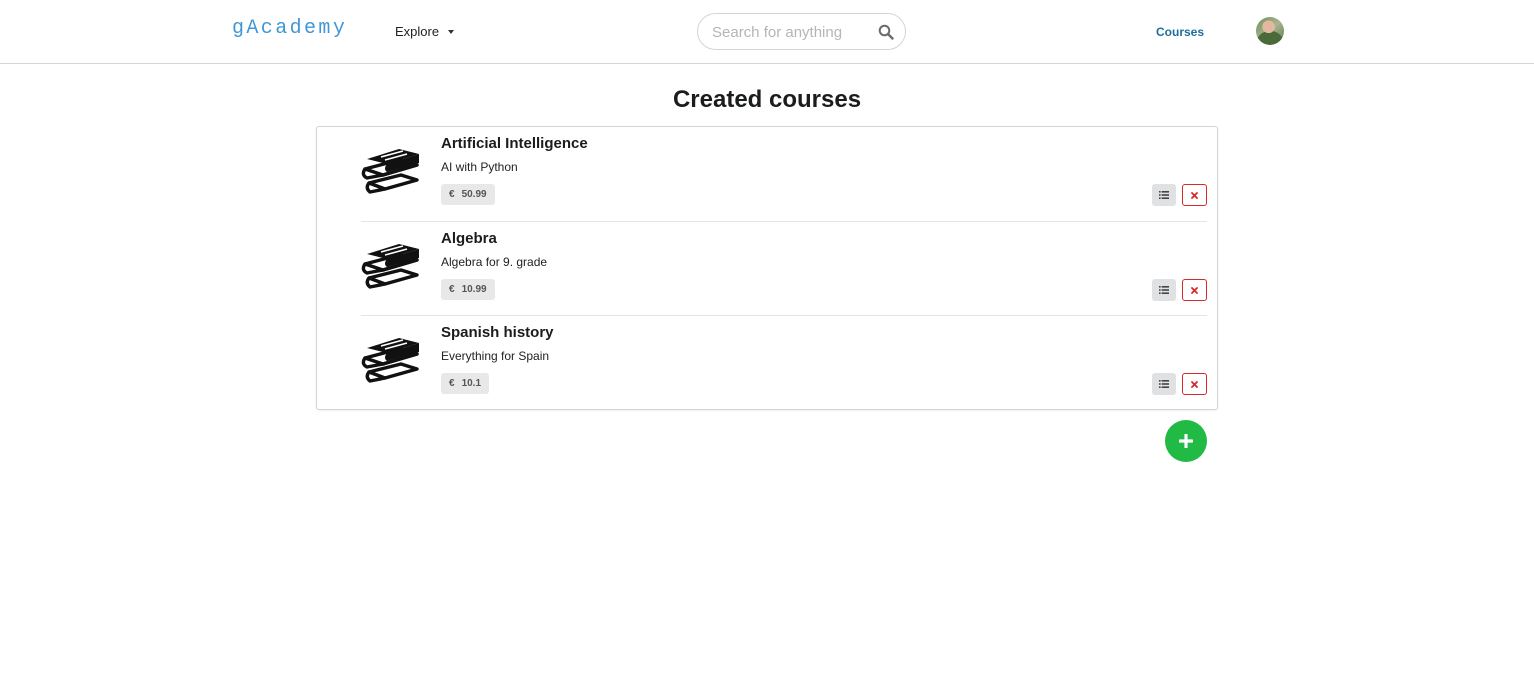  What do you see at coordinates (792, 32) in the screenshot?
I see `search-input` at bounding box center [792, 32].